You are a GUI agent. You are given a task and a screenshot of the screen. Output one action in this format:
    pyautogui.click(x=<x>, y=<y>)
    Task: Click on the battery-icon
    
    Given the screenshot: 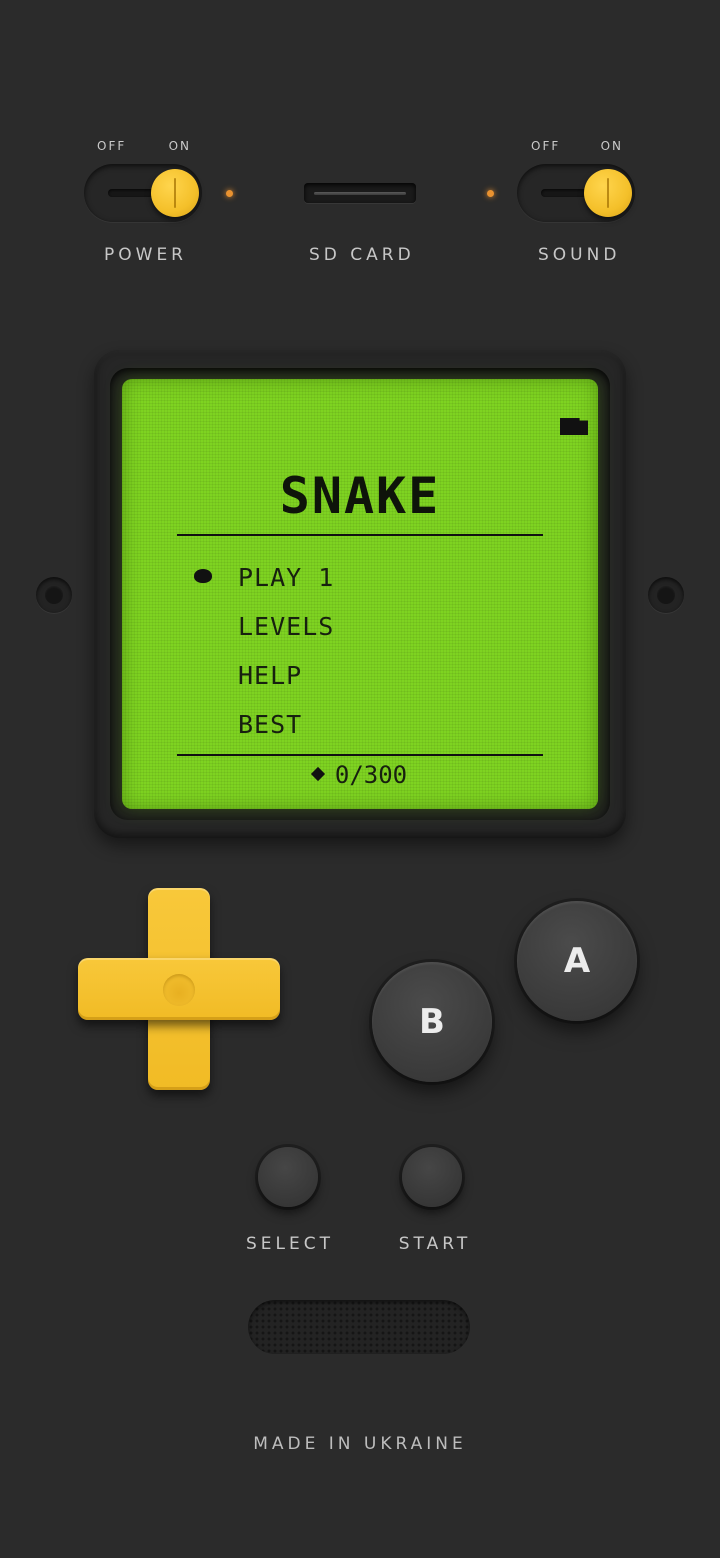 What is the action you would take?
    pyautogui.click(x=574, y=426)
    